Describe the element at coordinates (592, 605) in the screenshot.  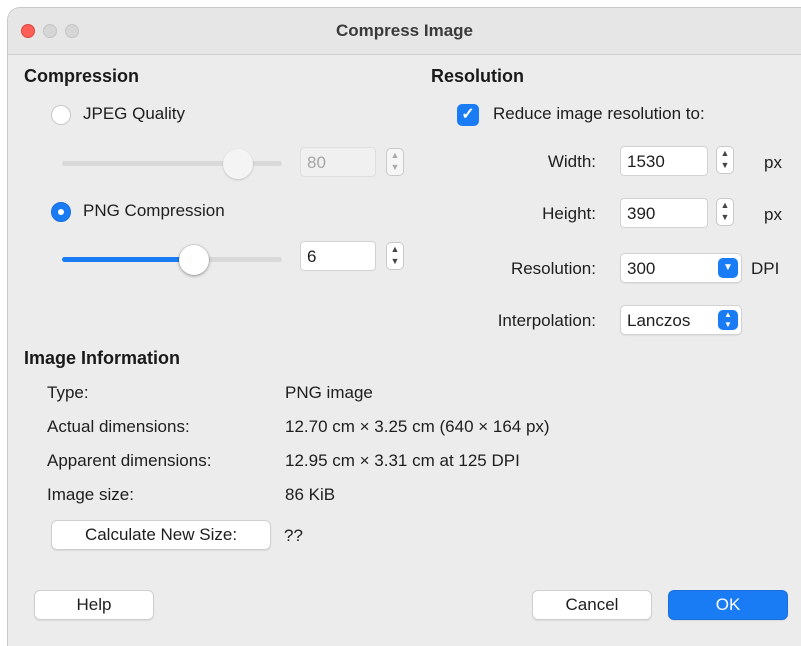
I see `cancel-button: Cancel` at that location.